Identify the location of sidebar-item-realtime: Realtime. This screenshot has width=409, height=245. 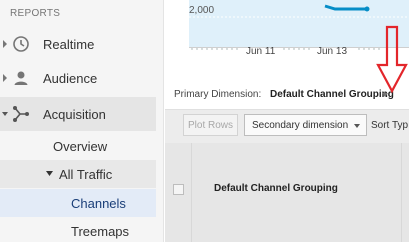
(78, 44).